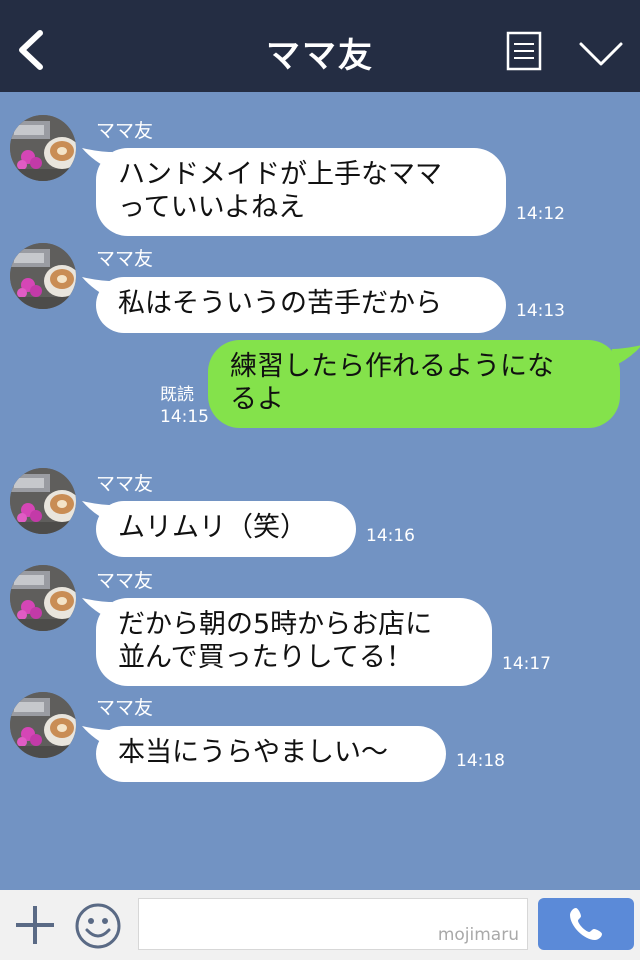 This screenshot has height=960, width=640. I want to click on header-bar: ママ友, so click(320, 46).